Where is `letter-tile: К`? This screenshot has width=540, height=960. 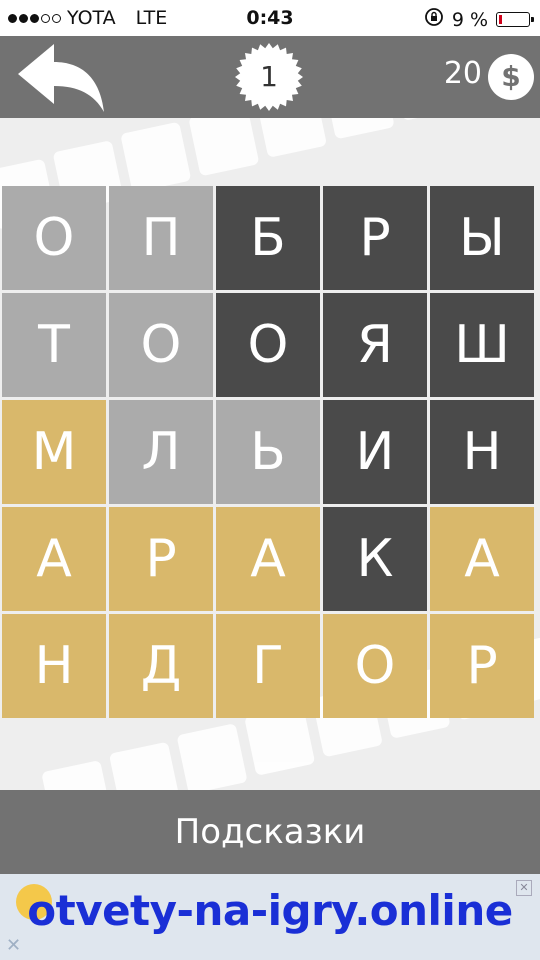 letter-tile: К is located at coordinates (375, 559).